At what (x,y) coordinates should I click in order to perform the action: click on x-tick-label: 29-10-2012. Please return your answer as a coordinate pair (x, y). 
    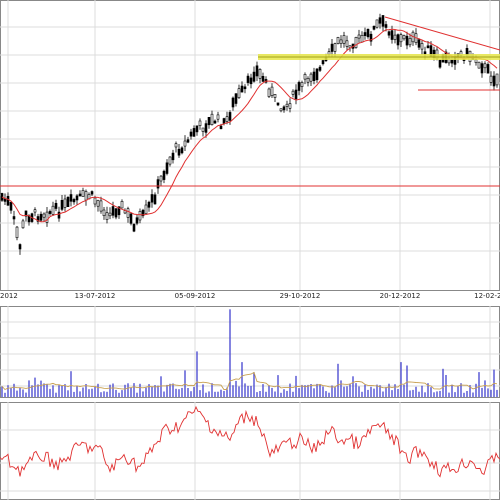
    Looking at the image, I should click on (300, 296).